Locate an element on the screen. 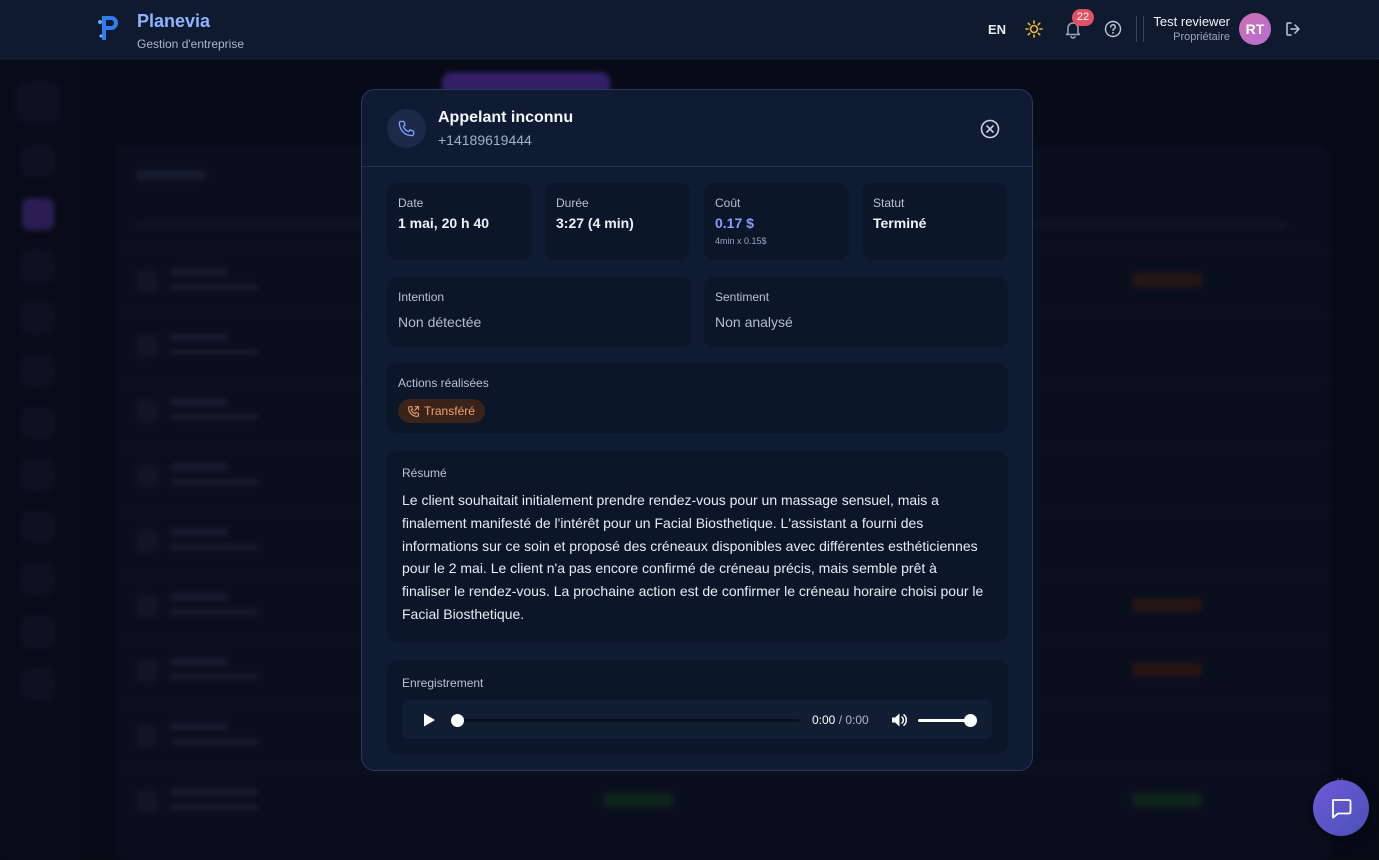 Image resolution: width=1379 pixels, height=860 pixels. cost-value: 0.17 $ is located at coordinates (734, 223).